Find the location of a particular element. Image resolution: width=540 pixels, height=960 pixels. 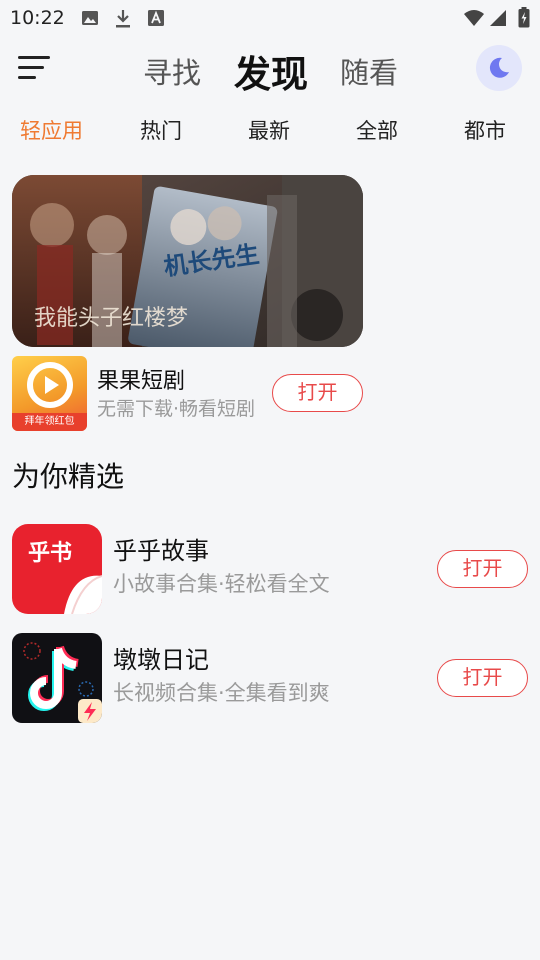

category-tab-latest: 最新 is located at coordinates (269, 130).